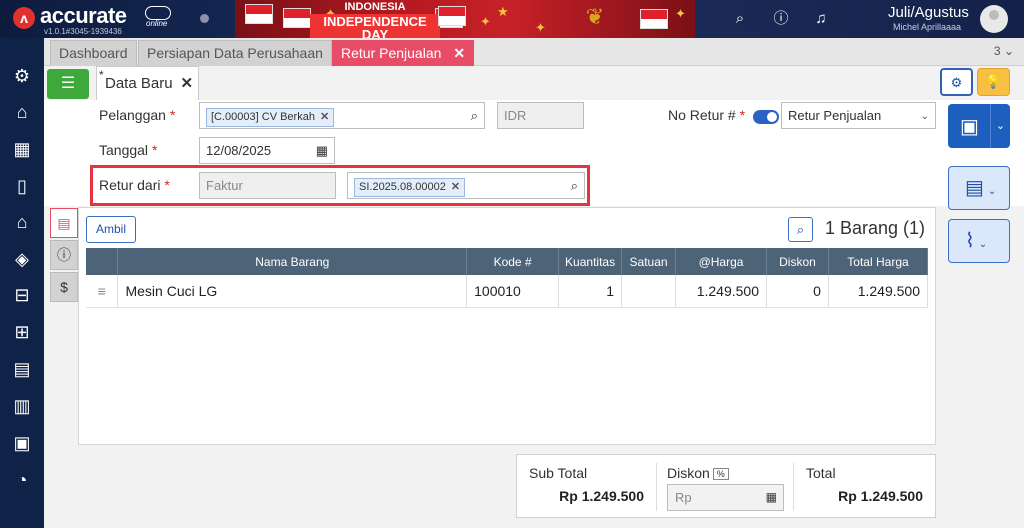 The height and width of the screenshot is (528, 1024). Describe the element at coordinates (781, 19) in the screenshot. I see `help-icon: ⓘ` at that location.